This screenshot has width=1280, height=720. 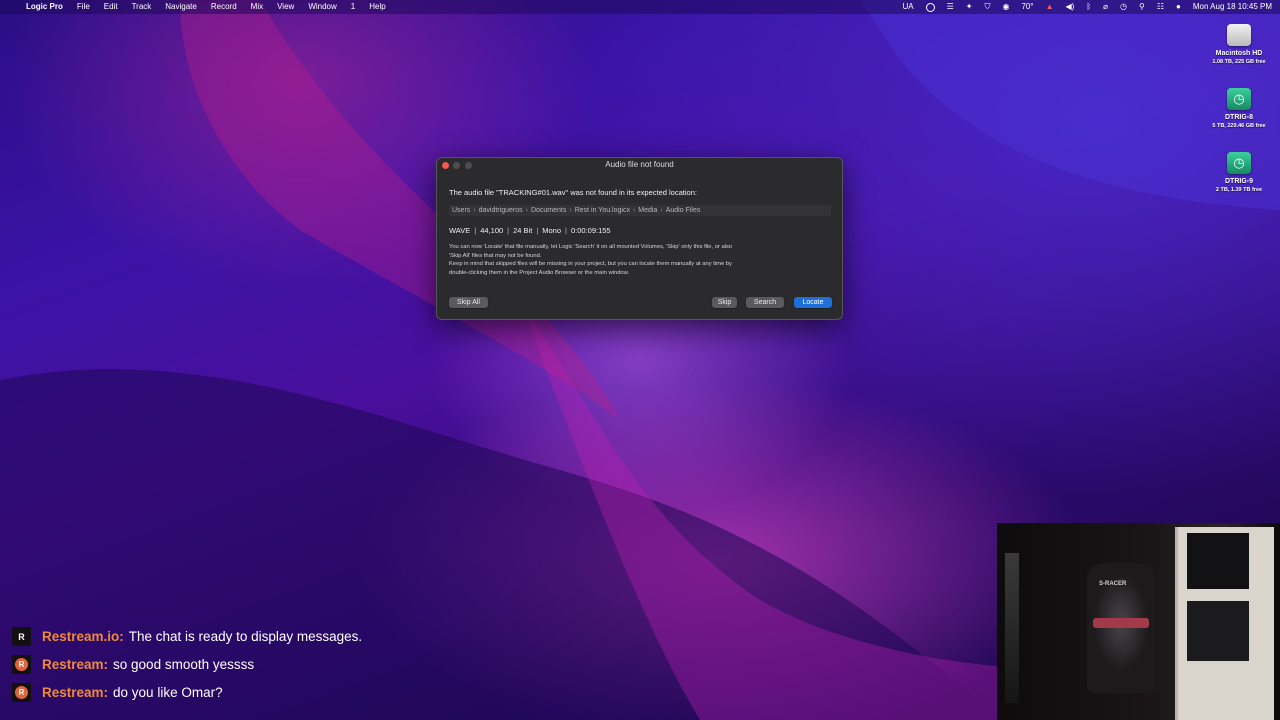 I want to click on menu-extra-icon: ☰, so click(x=950, y=7).